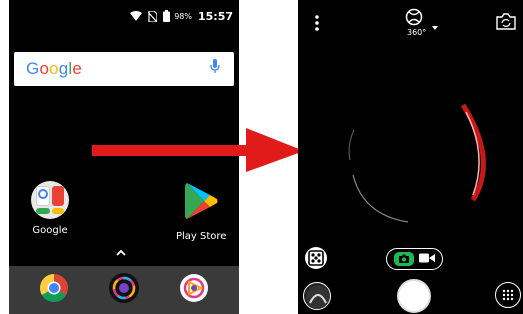 The width and height of the screenshot is (523, 314). I want to click on shutter-button, so click(414, 296).